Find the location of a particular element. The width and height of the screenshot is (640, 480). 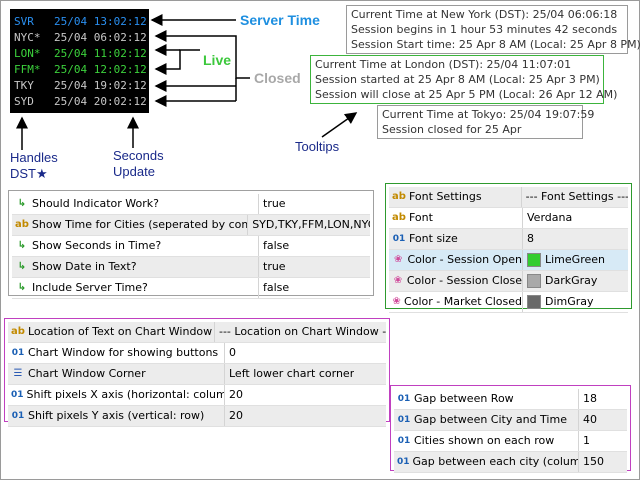

setting-name-cell: ❀ Color - Market Closed is located at coordinates (456, 302).